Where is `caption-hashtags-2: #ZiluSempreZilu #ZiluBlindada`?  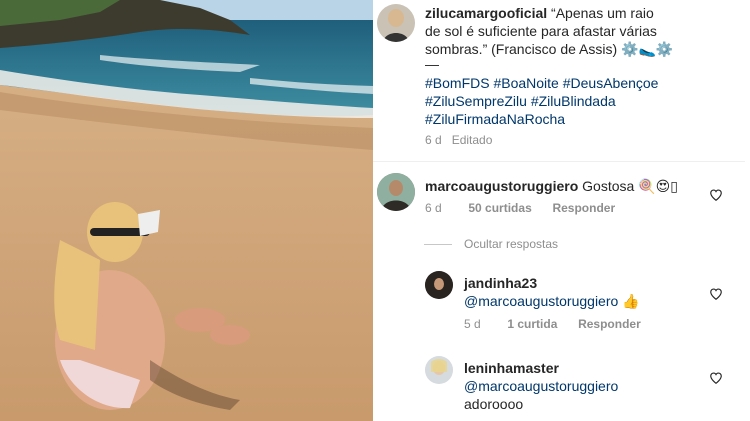
caption-hashtags-2: #ZiluSempreZilu #ZiluBlindada is located at coordinates (520, 101).